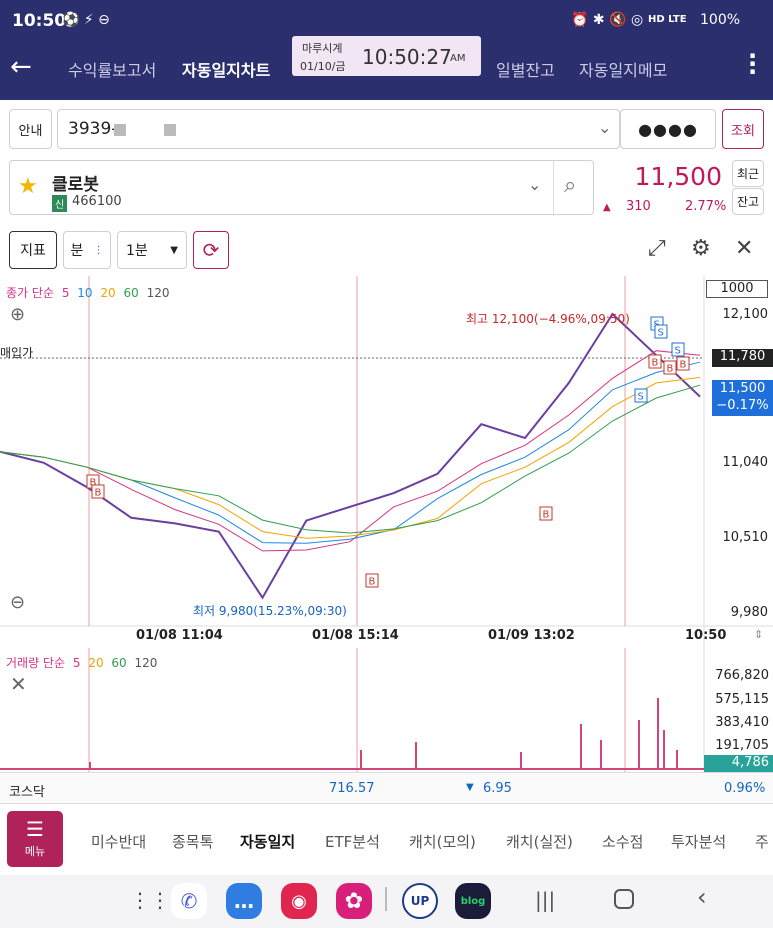 Image resolution: width=773 pixels, height=928 pixels. What do you see at coordinates (35, 829) in the screenshot?
I see `hamburger-icon: ☰` at bounding box center [35, 829].